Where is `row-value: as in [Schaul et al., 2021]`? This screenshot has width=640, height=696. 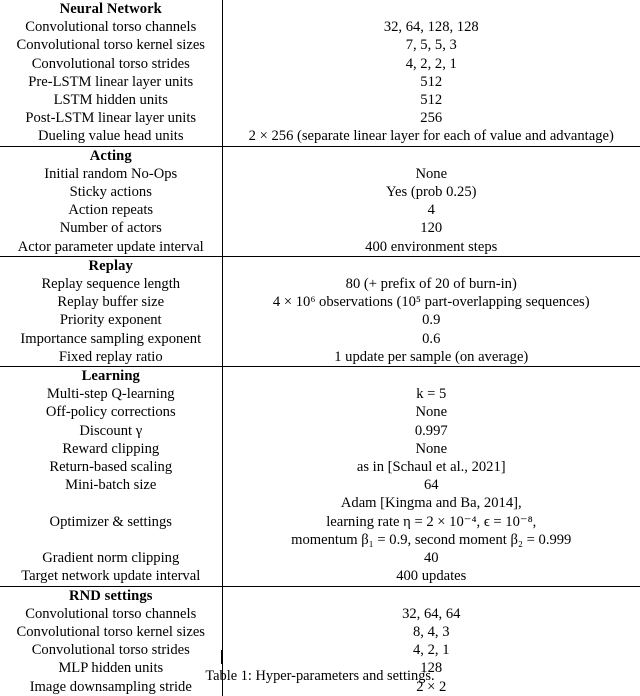 row-value: as in [Schaul et al., 2021] is located at coordinates (431, 467).